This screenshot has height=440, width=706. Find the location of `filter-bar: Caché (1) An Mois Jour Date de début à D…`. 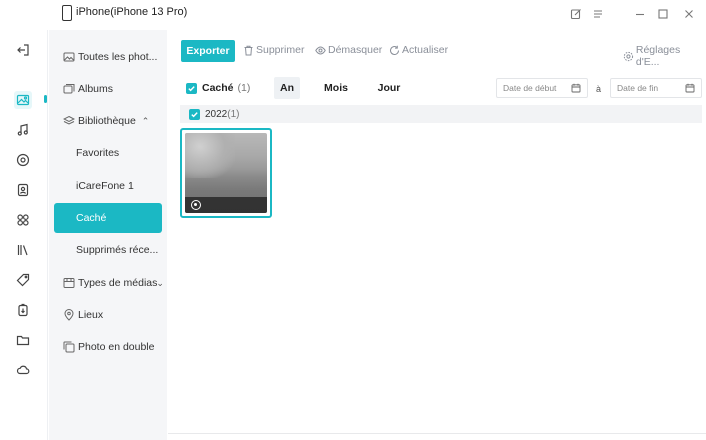

filter-bar: Caché (1) An Mois Jour Date de début à D… is located at coordinates (437, 88).